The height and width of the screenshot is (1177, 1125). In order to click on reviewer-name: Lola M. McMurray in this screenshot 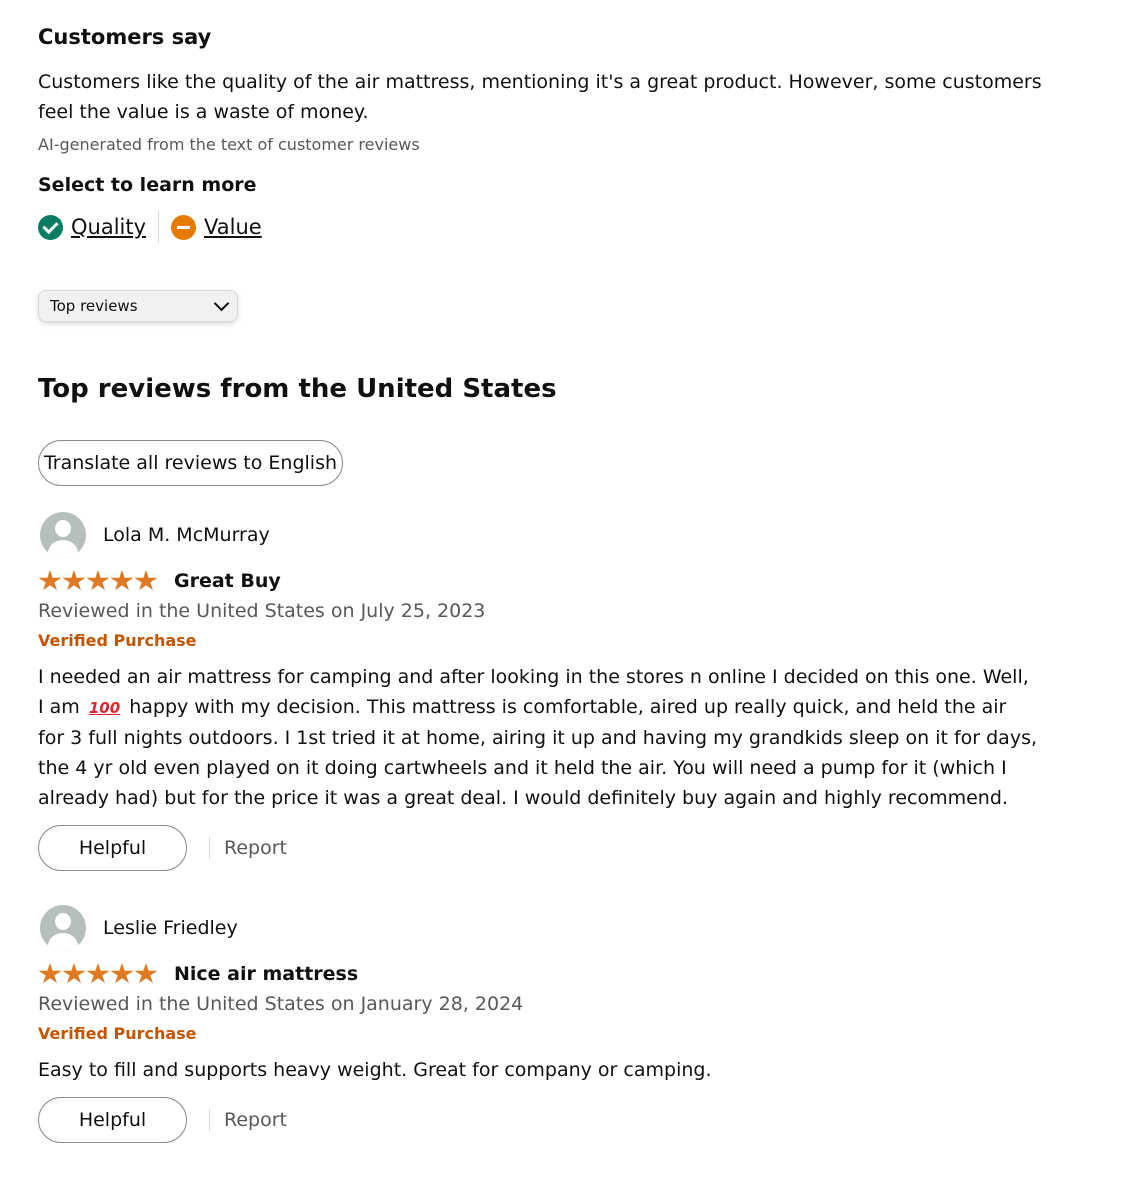, I will do `click(186, 535)`.